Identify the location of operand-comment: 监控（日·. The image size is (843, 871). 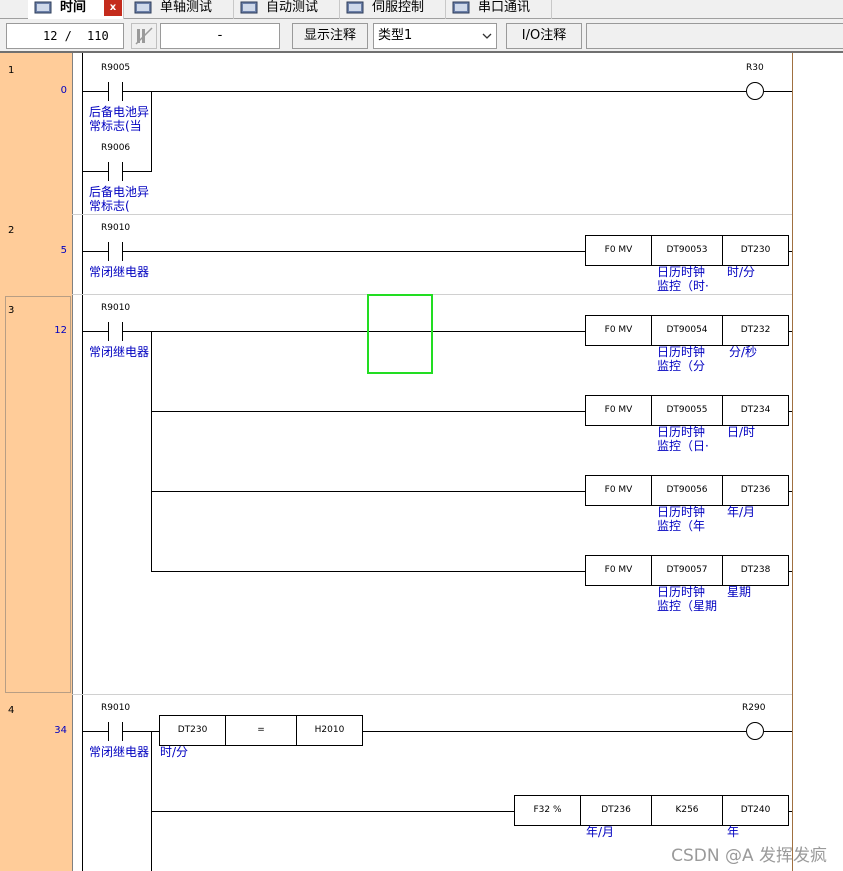
(683, 446).